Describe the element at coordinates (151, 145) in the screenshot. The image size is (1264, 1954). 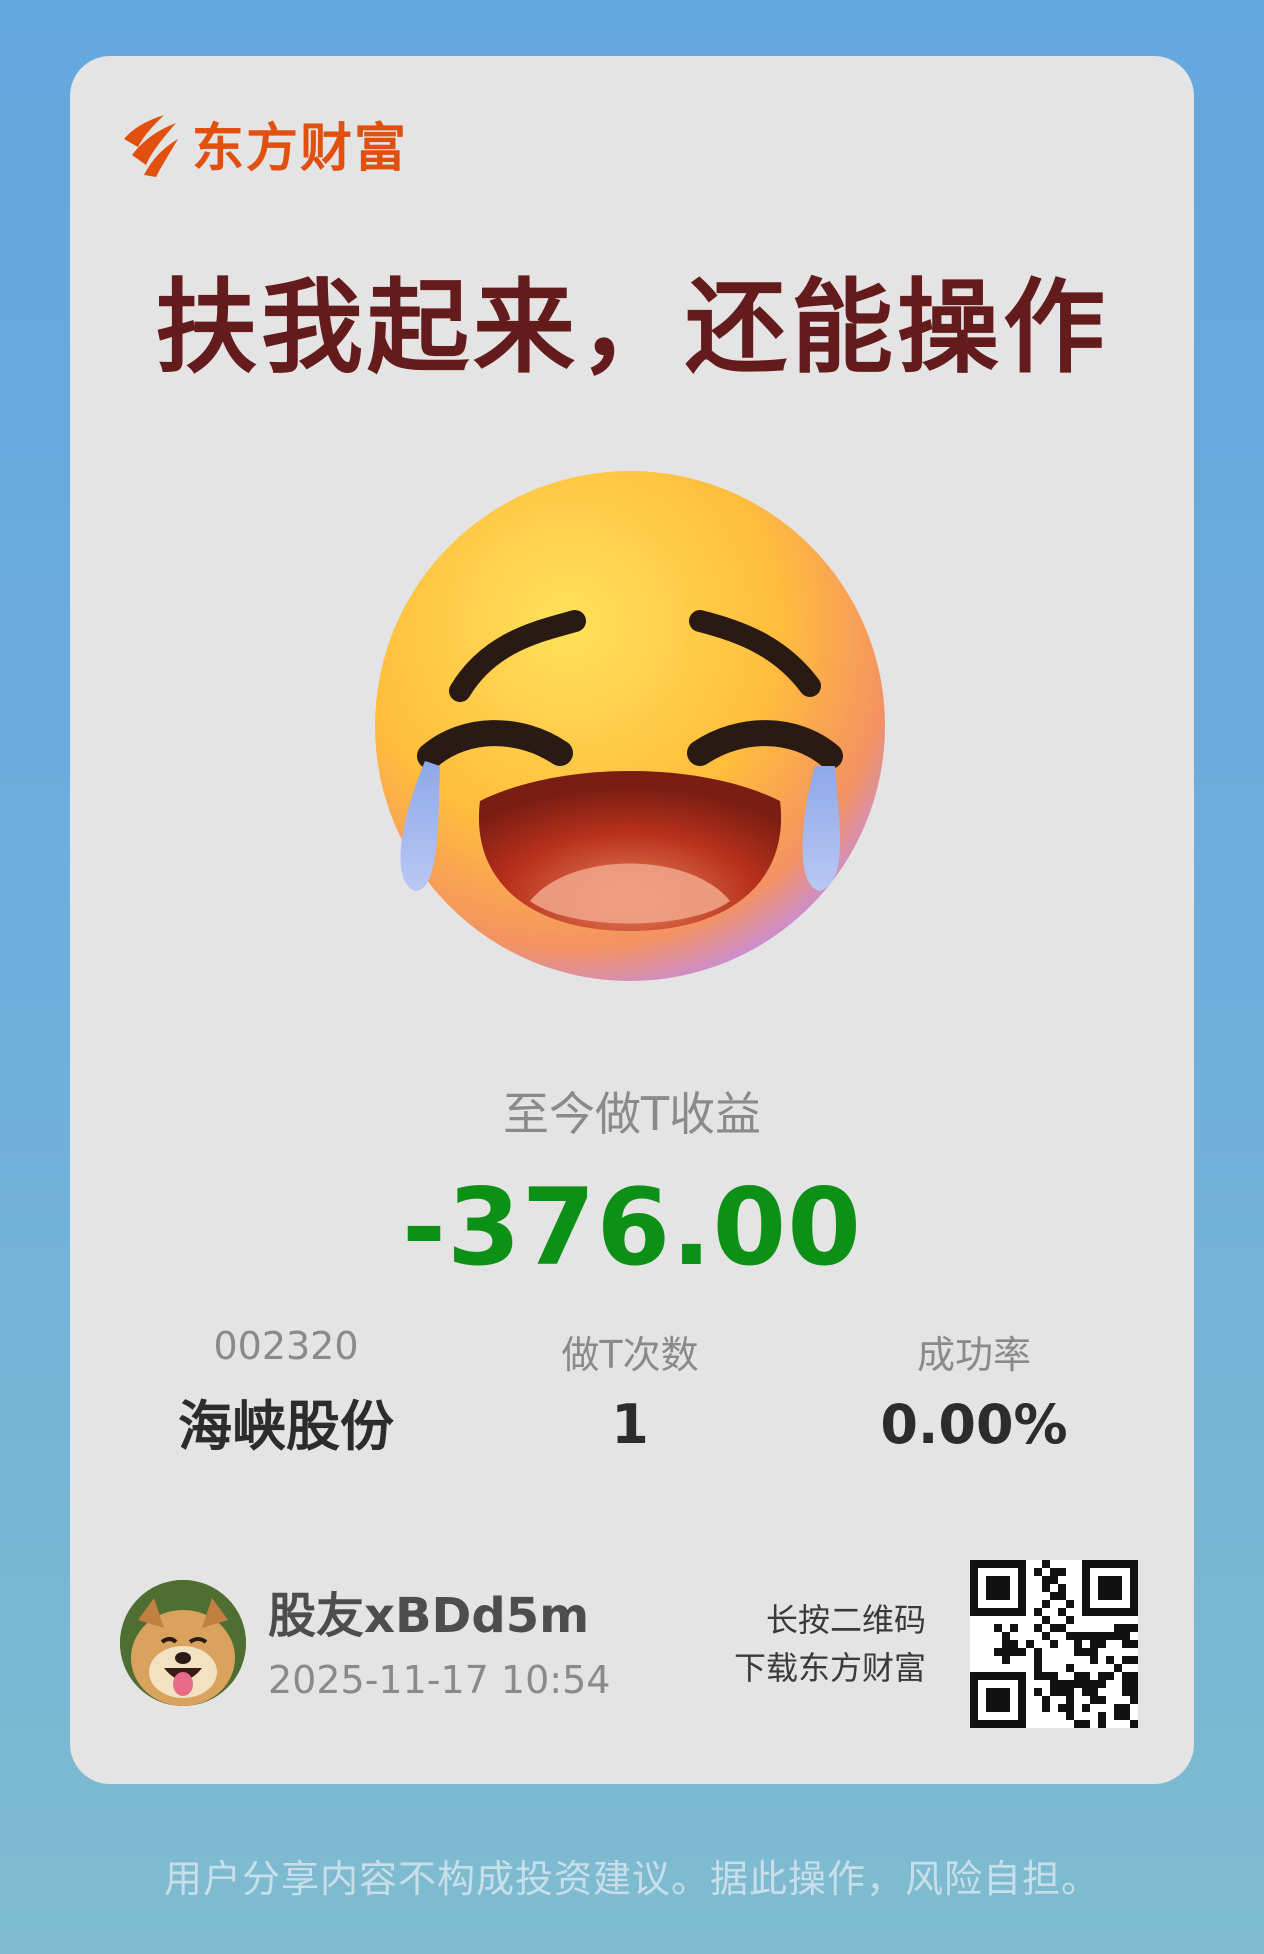
I see `eastmoney-logo-icon` at that location.